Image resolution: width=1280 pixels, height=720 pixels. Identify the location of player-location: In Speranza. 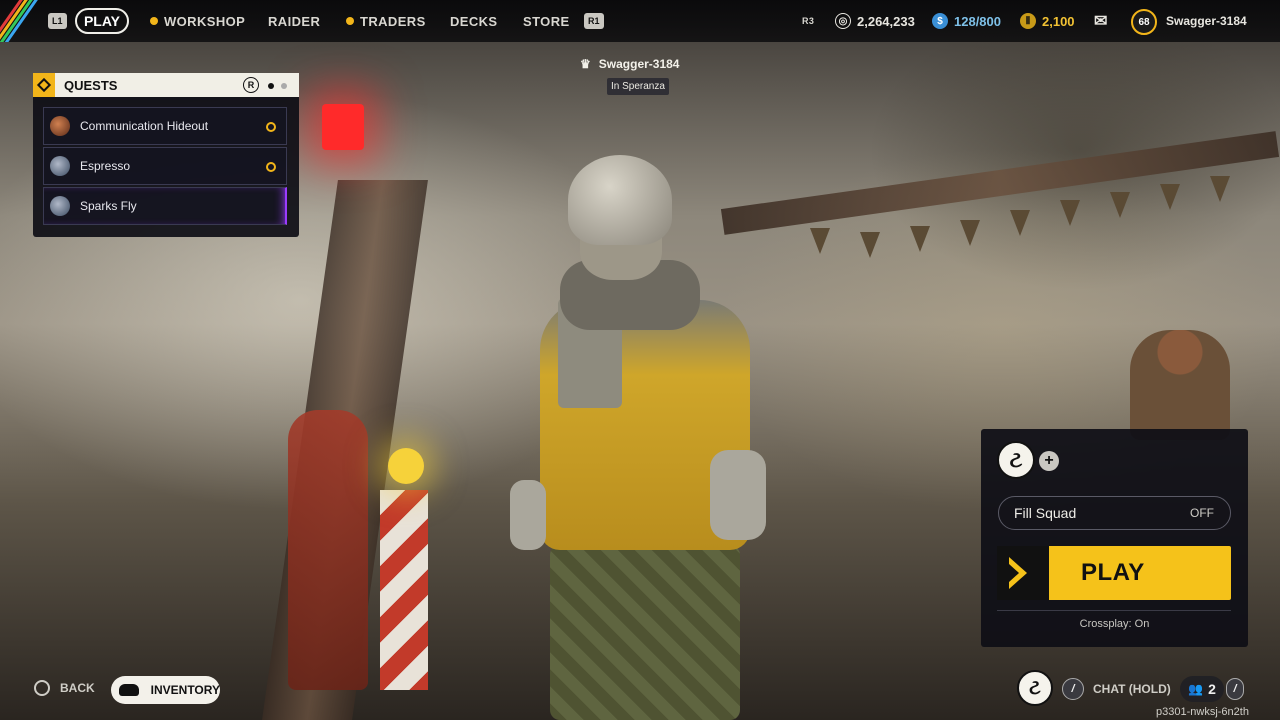
(638, 86).